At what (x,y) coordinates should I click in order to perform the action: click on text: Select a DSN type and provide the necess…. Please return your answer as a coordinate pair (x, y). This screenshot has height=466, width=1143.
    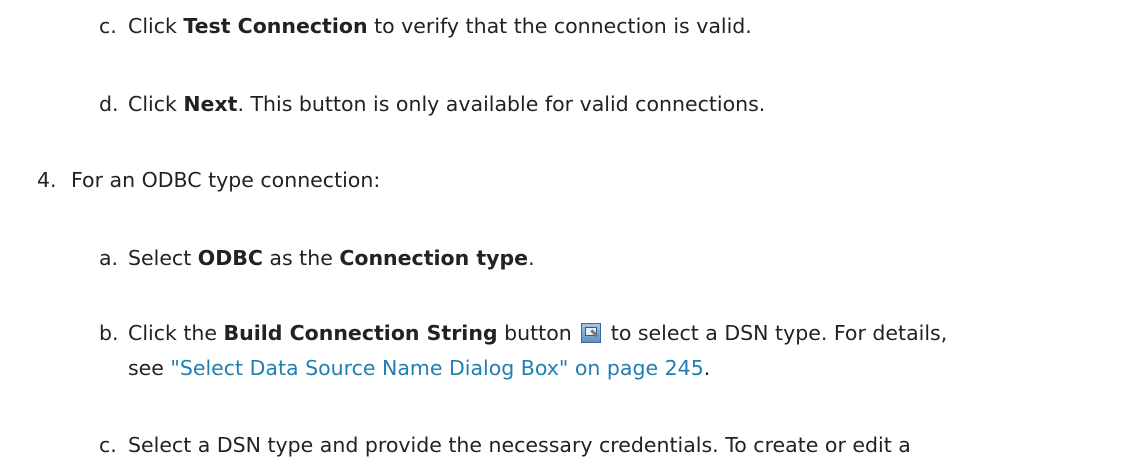
    Looking at the image, I should click on (519, 445).